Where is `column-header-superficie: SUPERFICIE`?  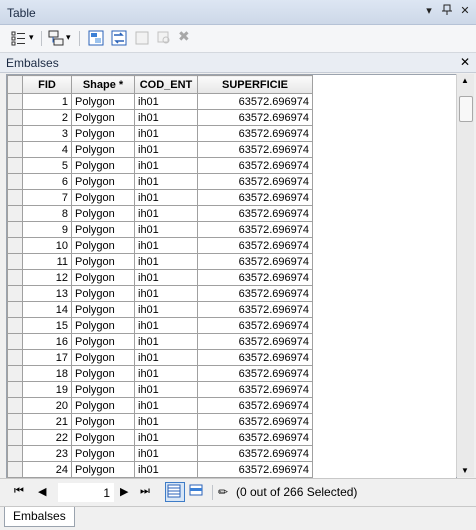 column-header-superficie: SUPERFICIE is located at coordinates (255, 84).